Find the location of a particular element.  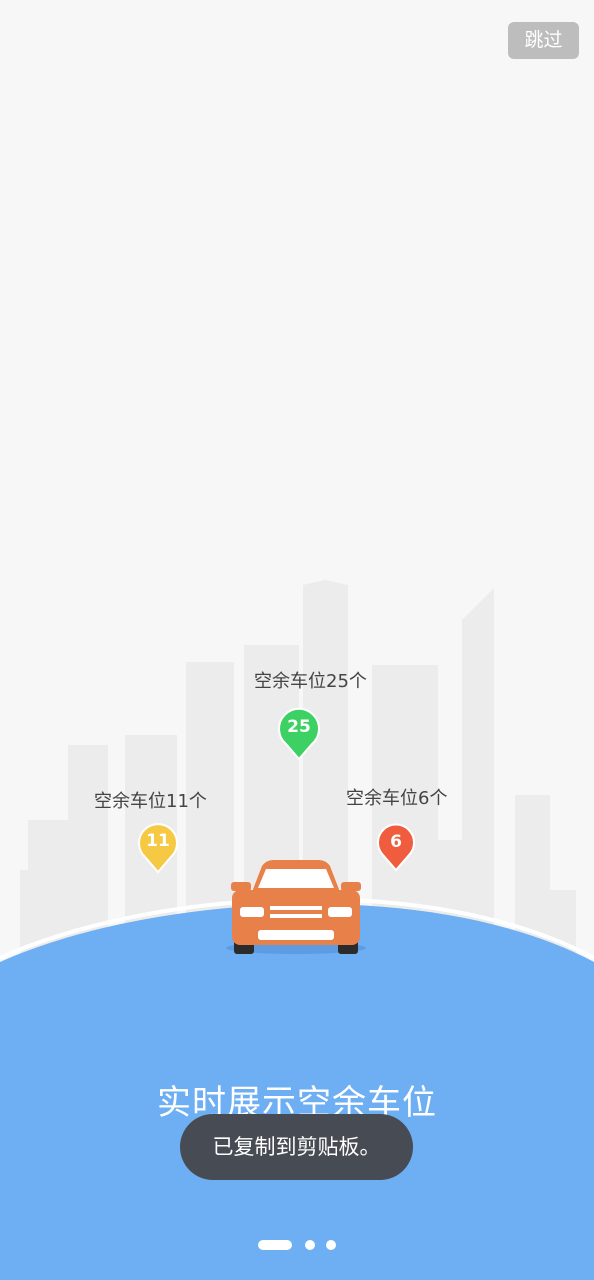

pin-count: 11 is located at coordinates (158, 841).